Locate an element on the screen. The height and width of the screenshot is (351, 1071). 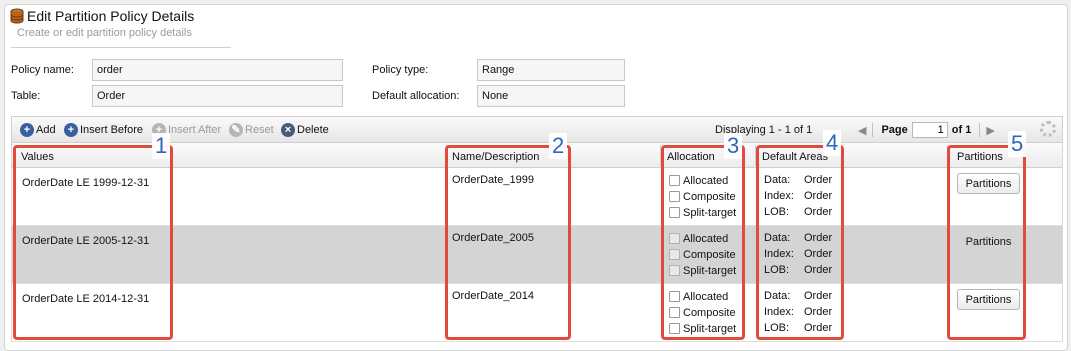
insert-before-button: + Insert Before is located at coordinates (103, 130).